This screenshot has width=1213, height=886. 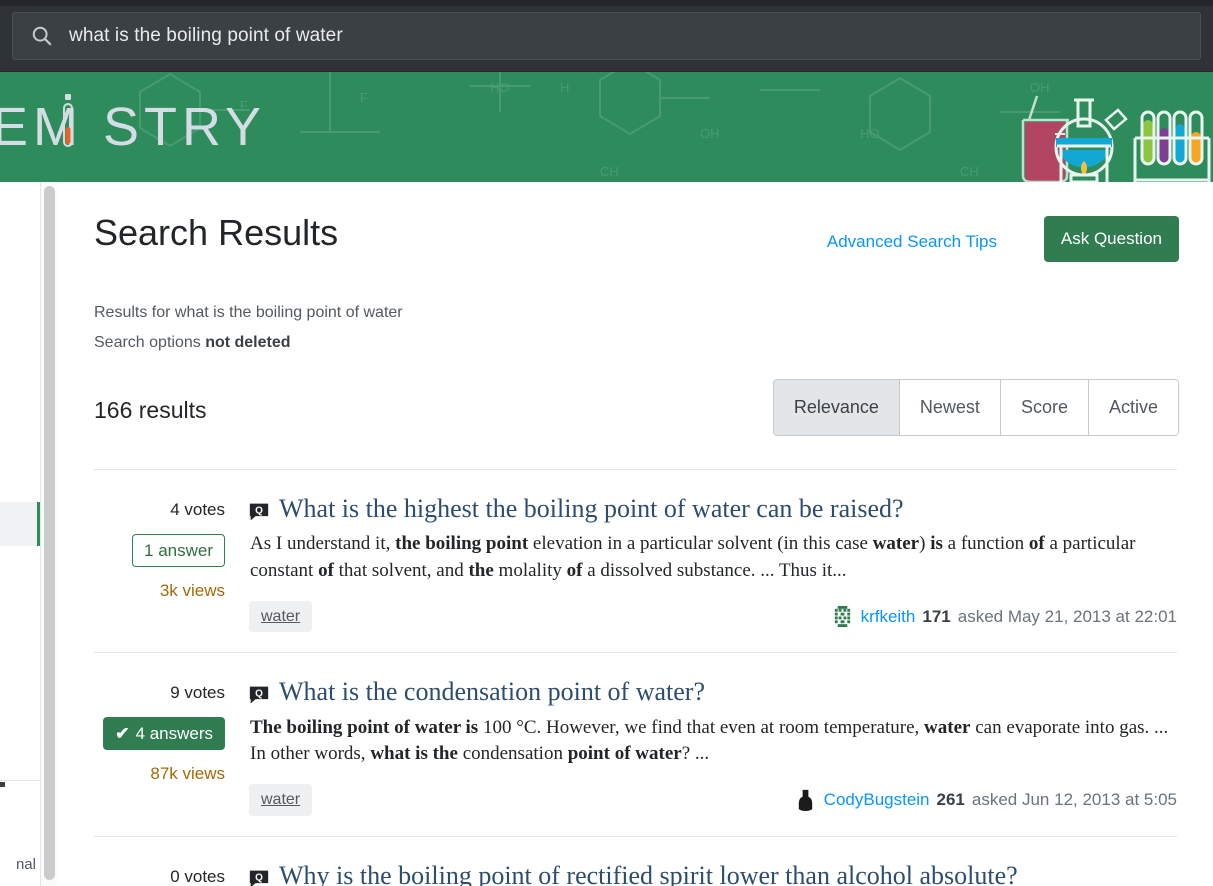 I want to click on search-icon, so click(x=42, y=36).